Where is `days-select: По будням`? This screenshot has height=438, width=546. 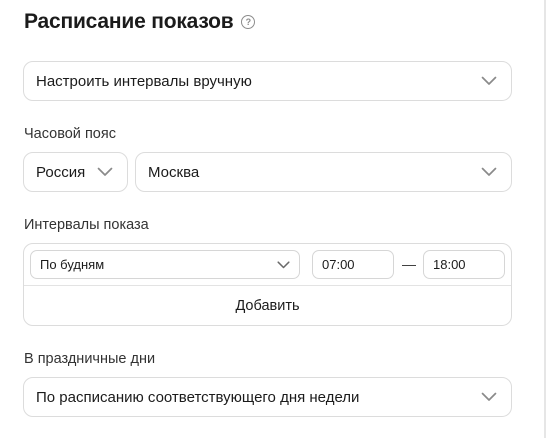 days-select: По будням is located at coordinates (165, 264).